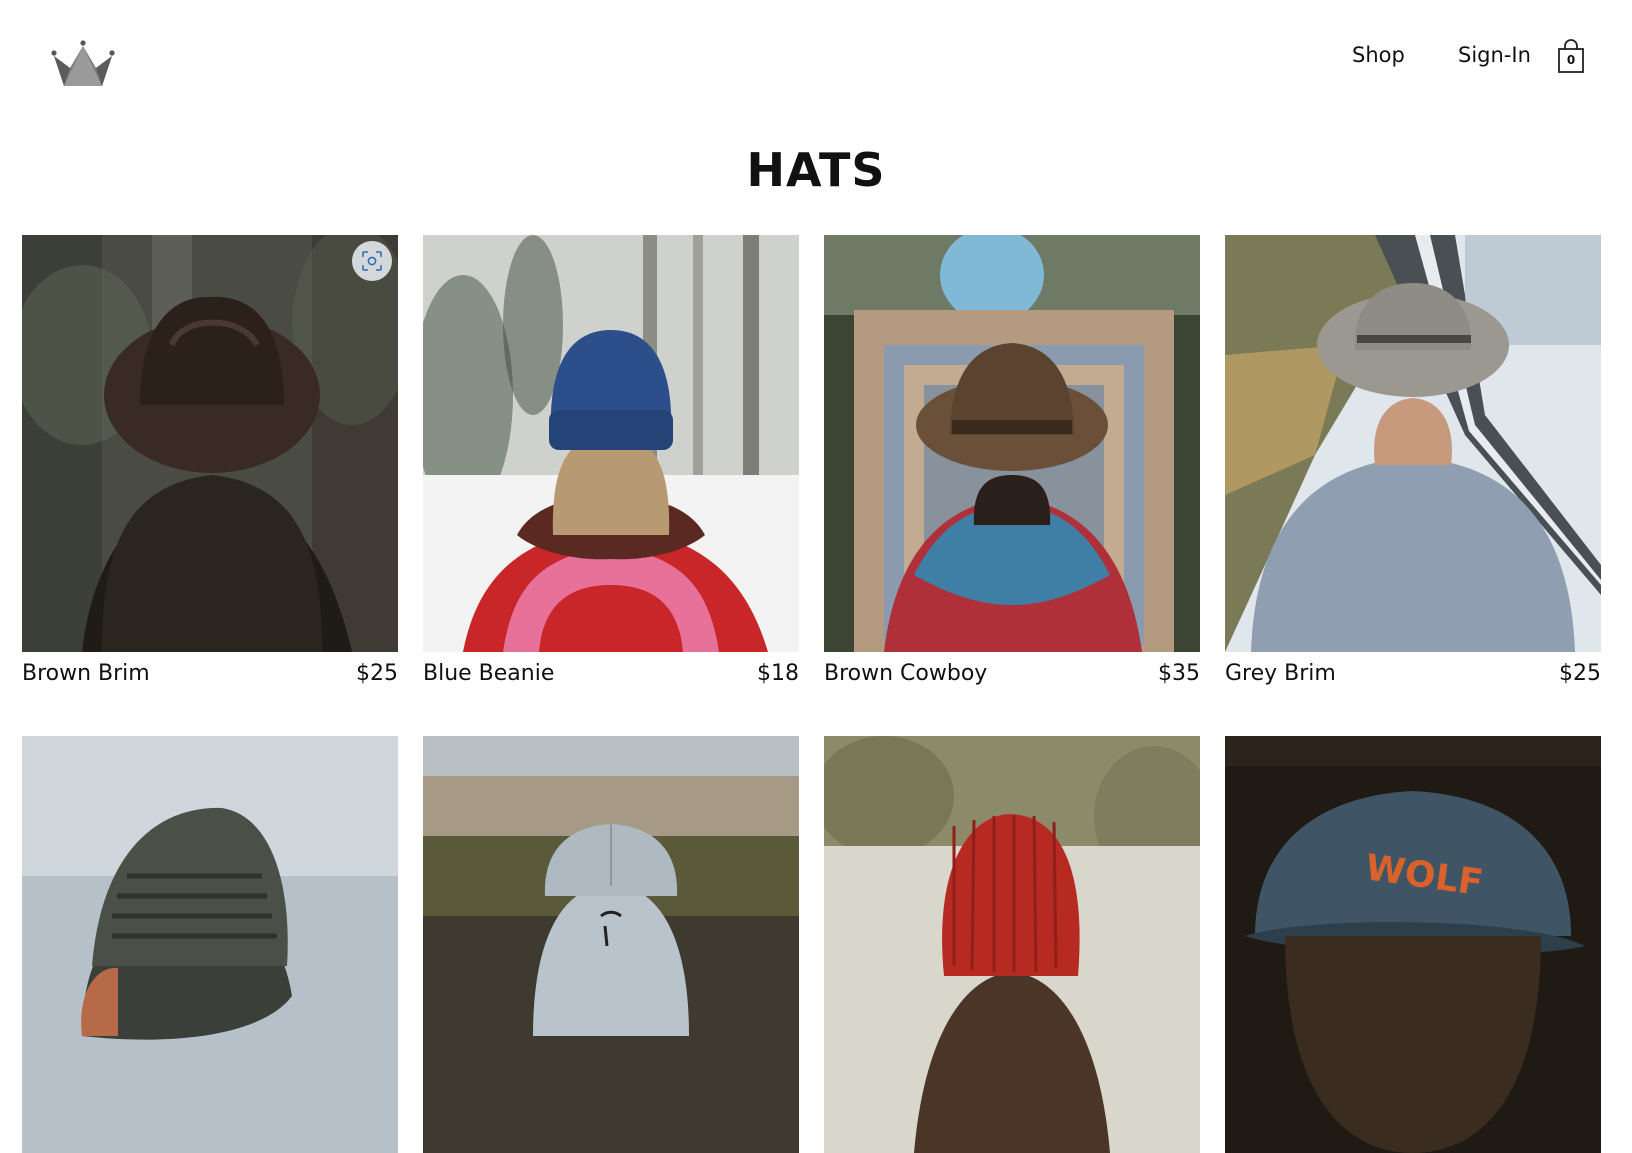 The width and height of the screenshot is (1632, 1153). I want to click on nav-signin-link: Sign-In, so click(1494, 55).